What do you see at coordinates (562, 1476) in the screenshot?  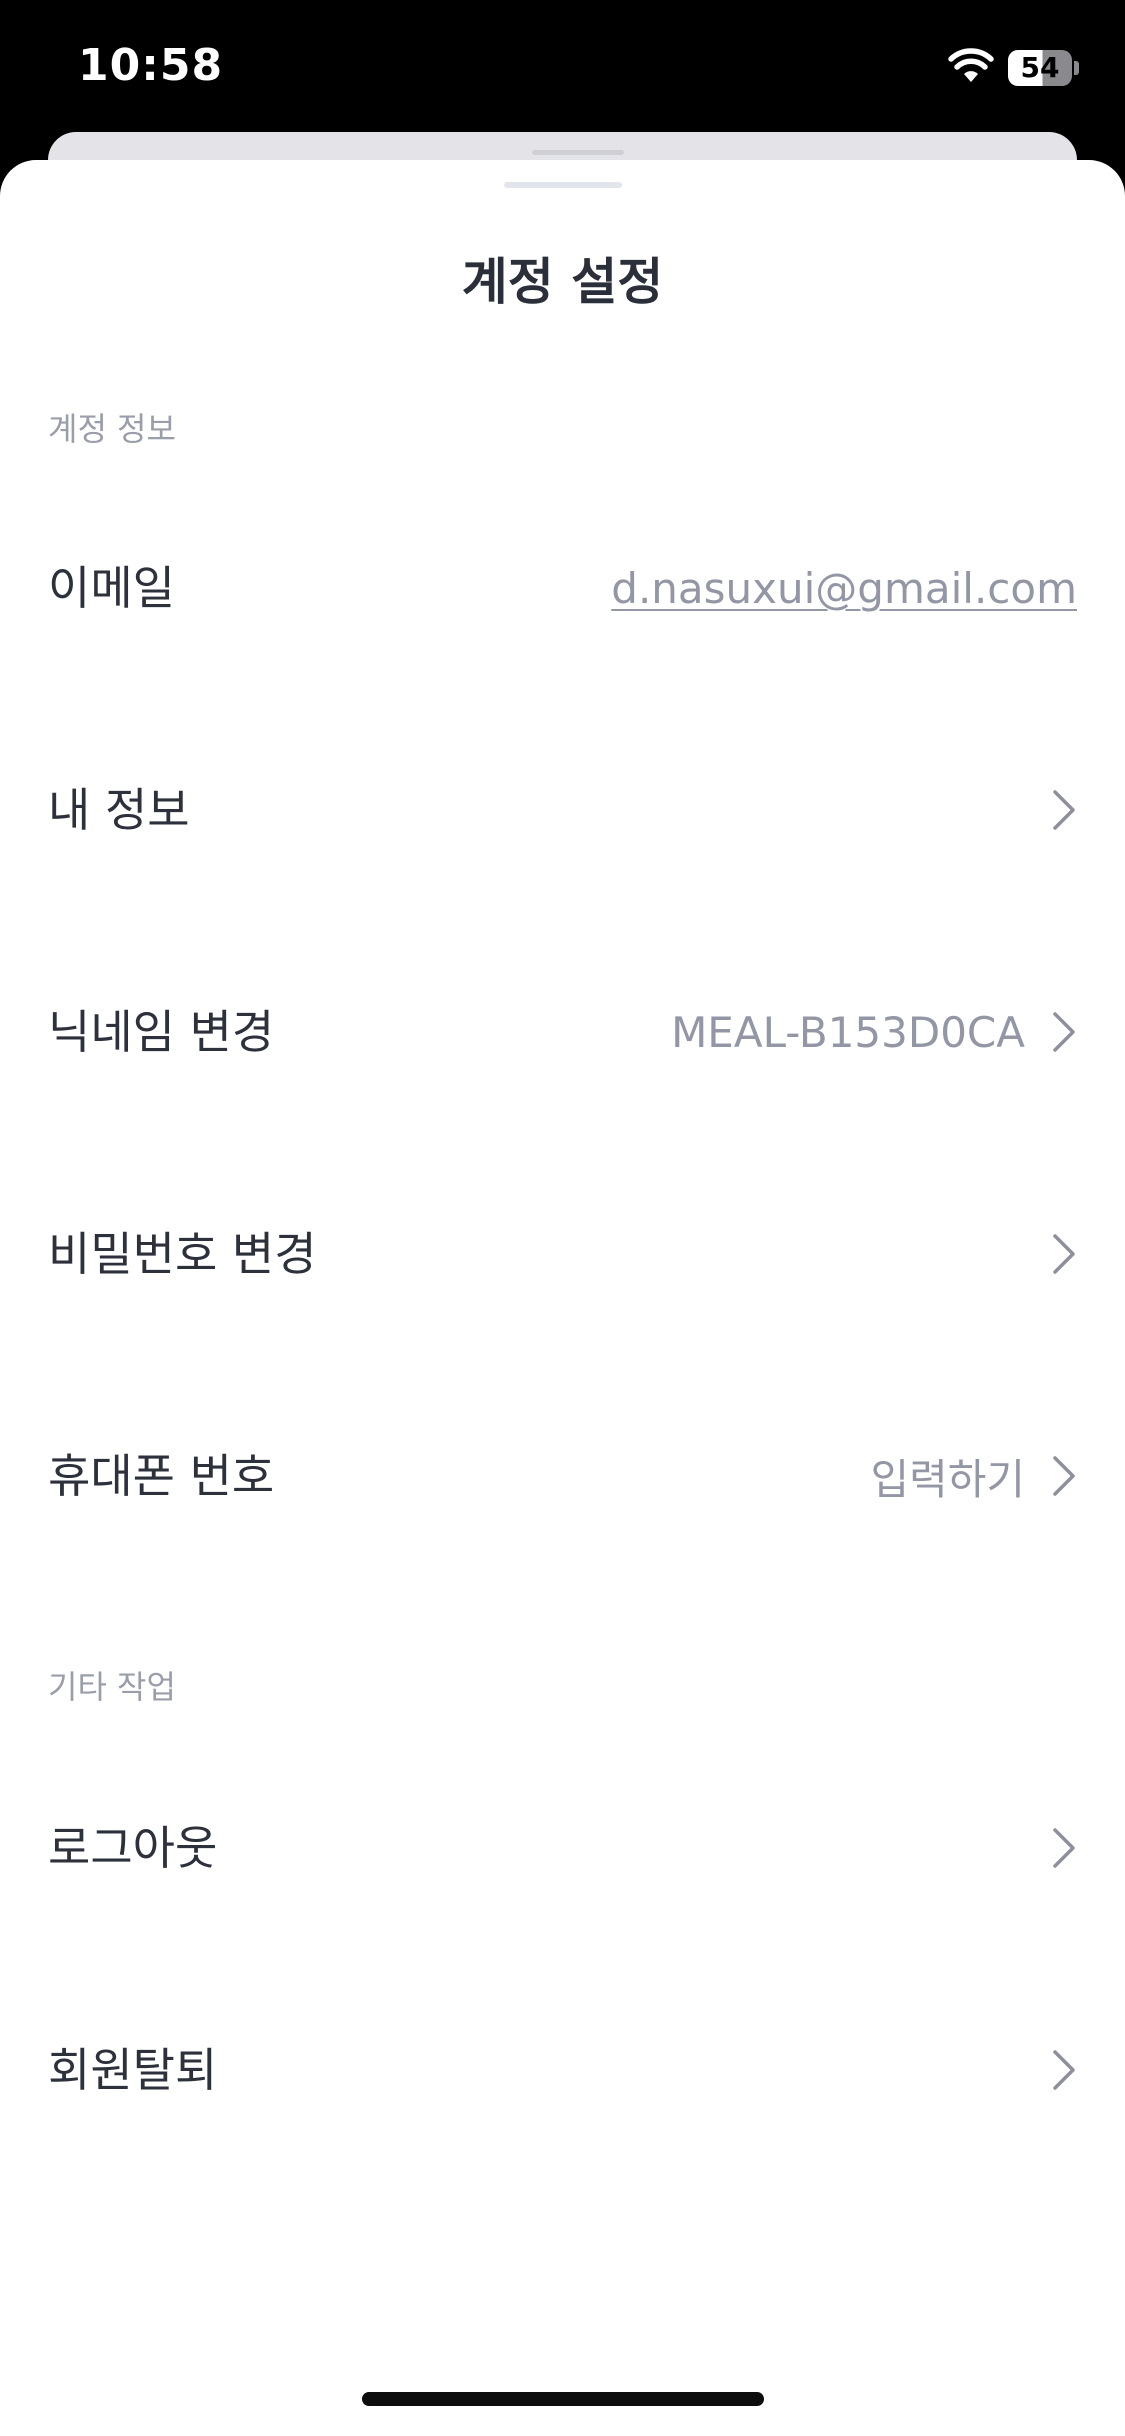 I see `phone-row: 휴대폰 번호 입력하기` at bounding box center [562, 1476].